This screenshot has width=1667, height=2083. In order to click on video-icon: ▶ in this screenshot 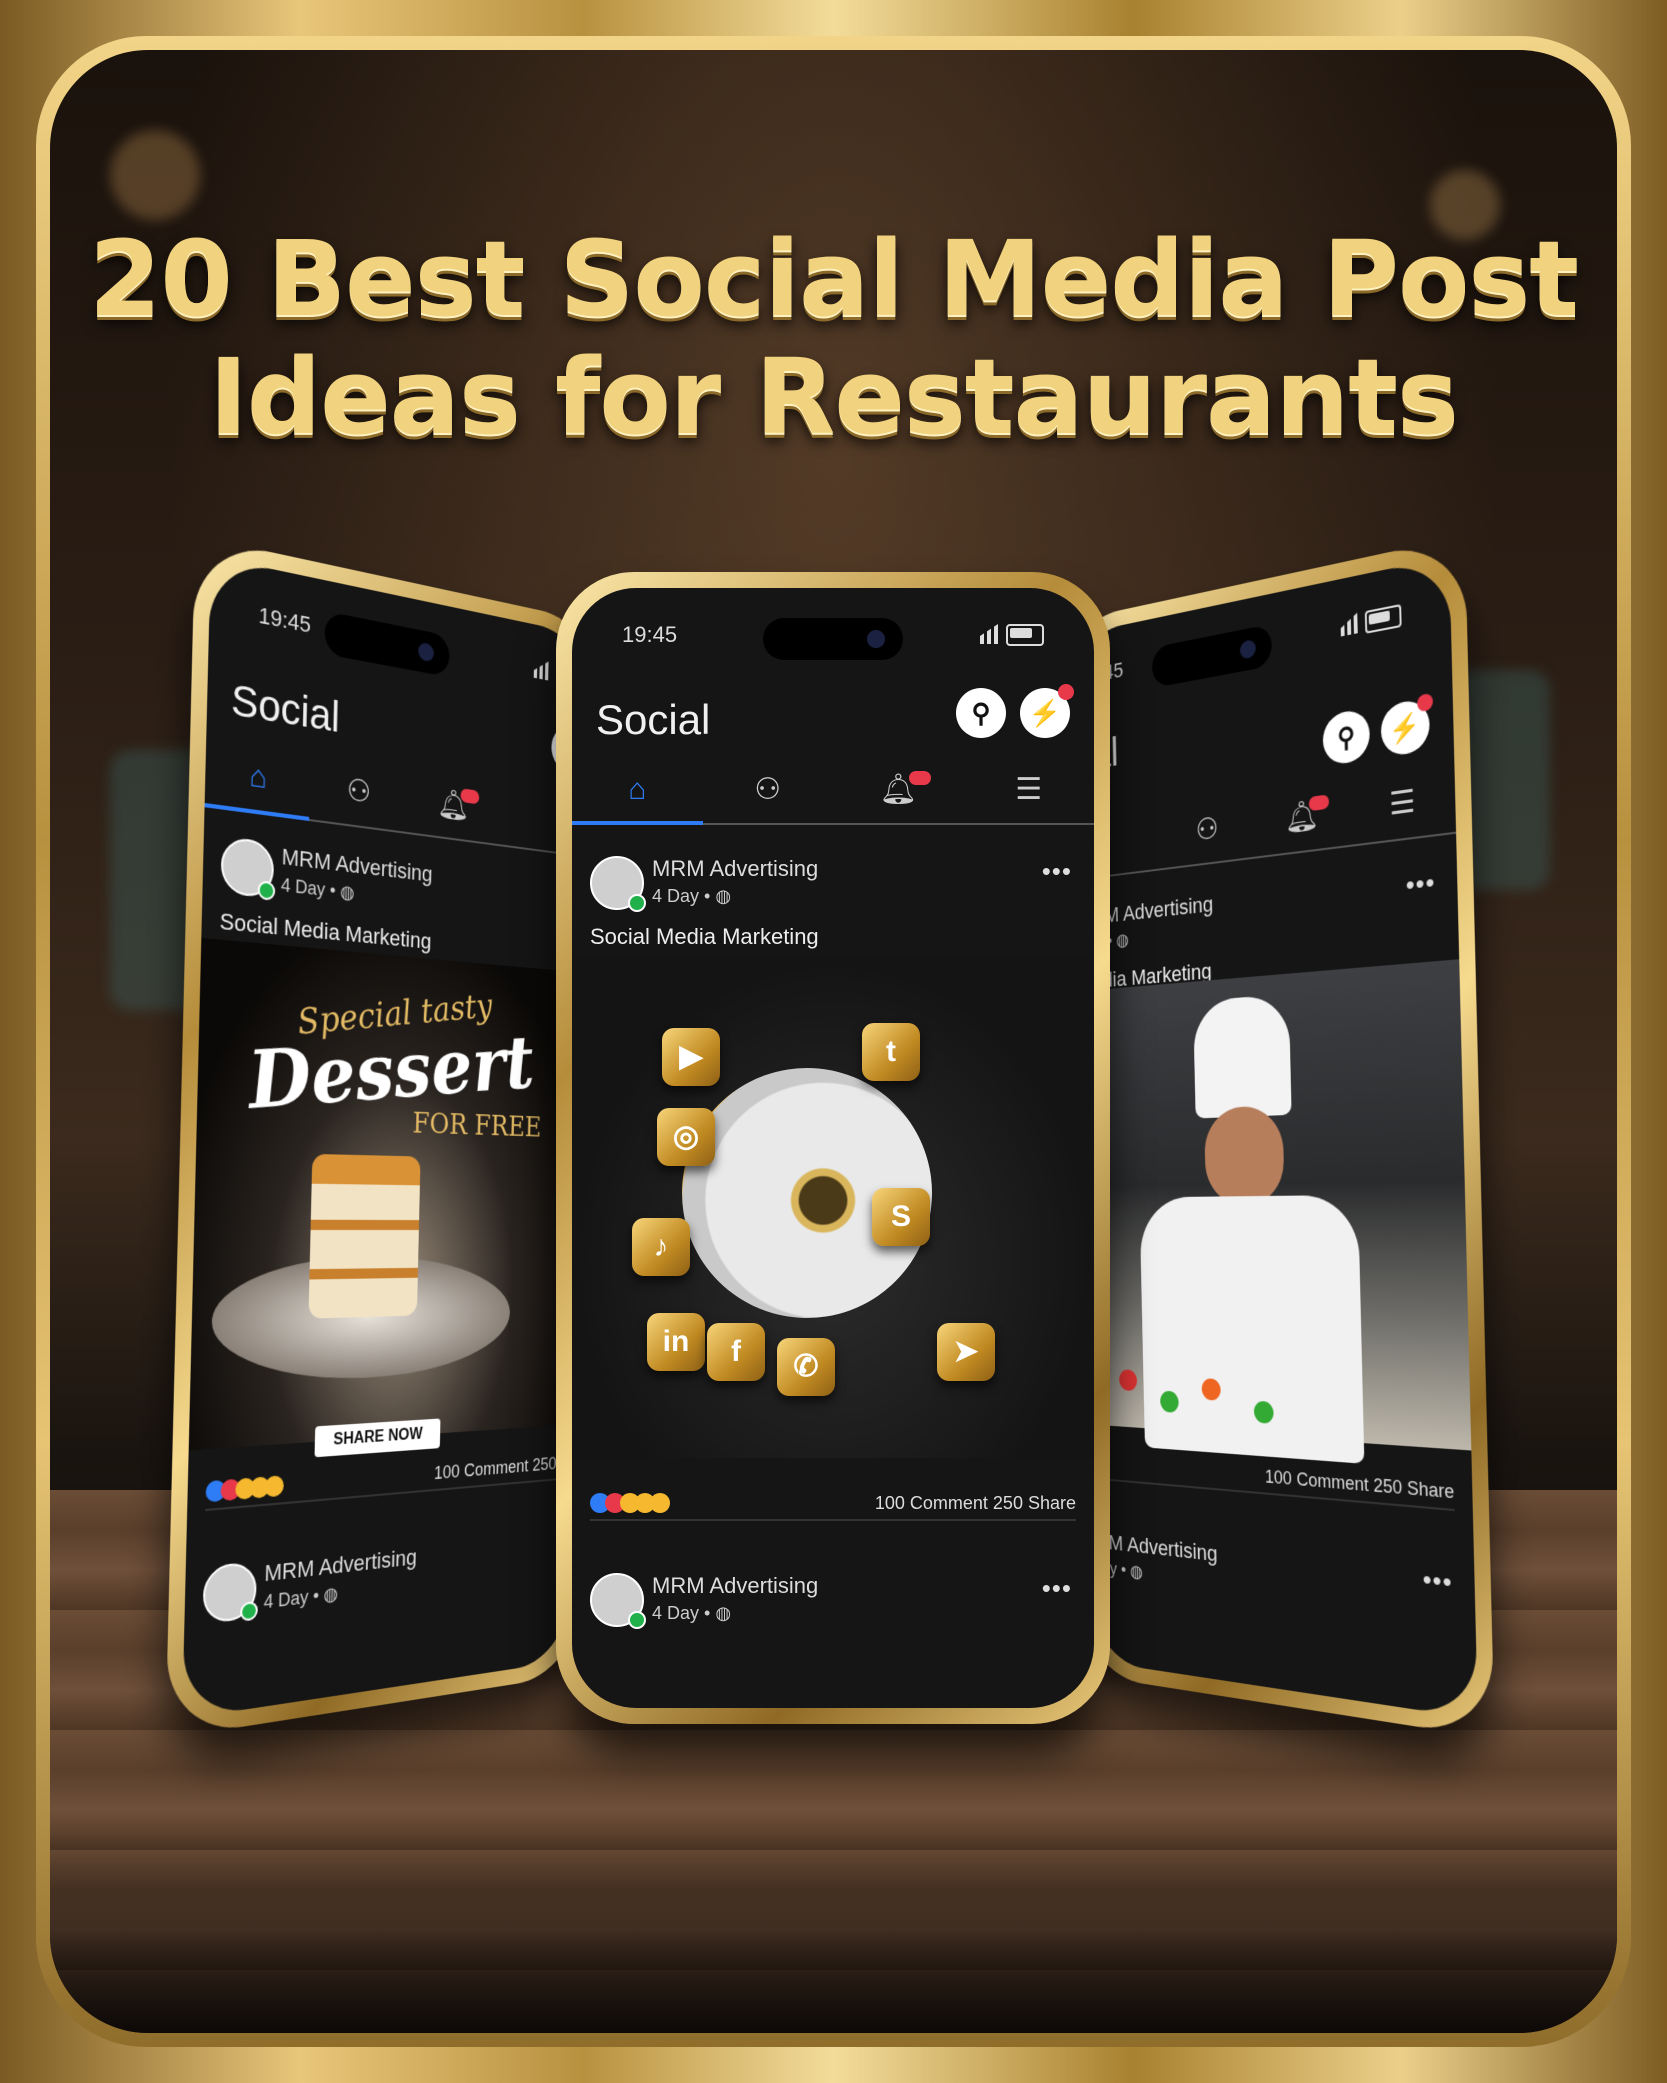, I will do `click(691, 1057)`.